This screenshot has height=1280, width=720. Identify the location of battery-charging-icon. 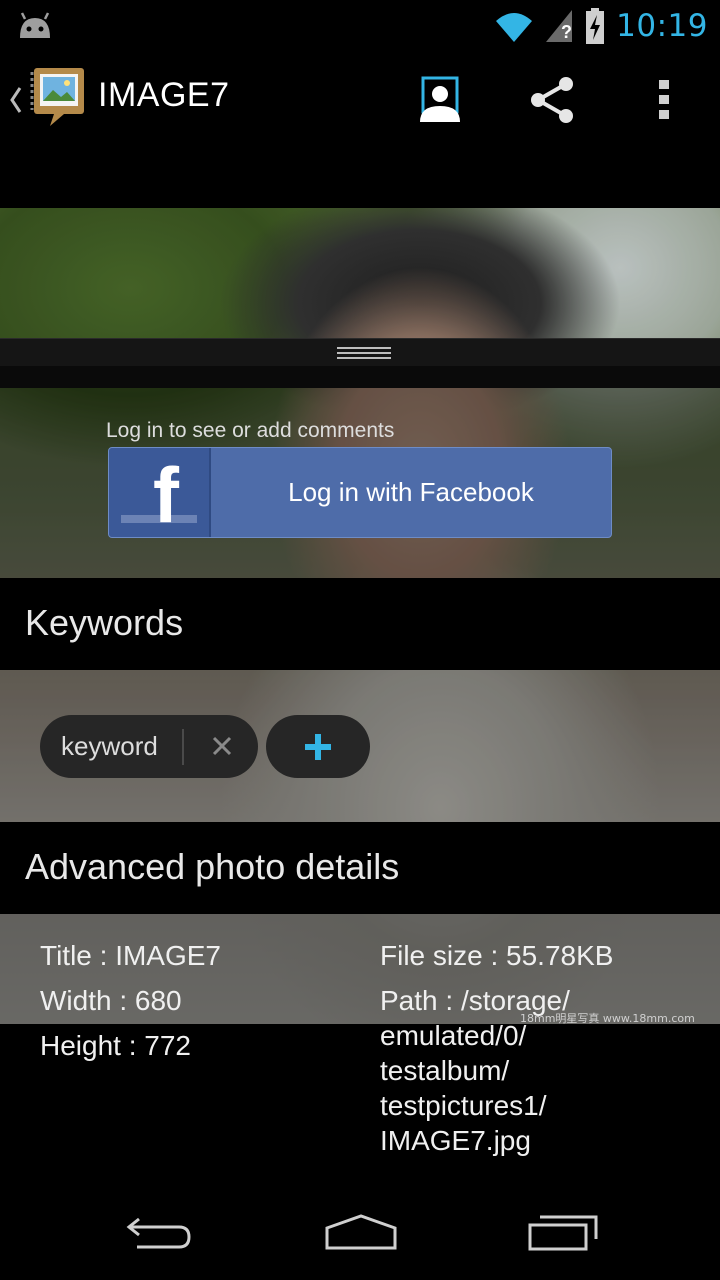
(595, 26).